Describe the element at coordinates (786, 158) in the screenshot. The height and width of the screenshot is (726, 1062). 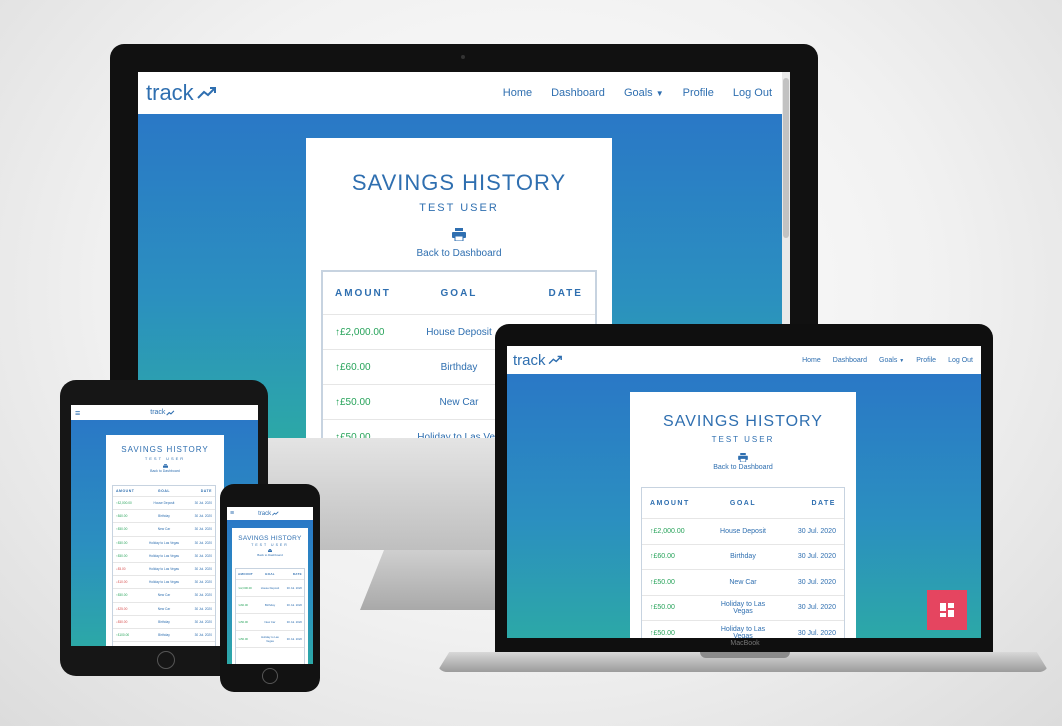
I see `scrollbar-thumb` at that location.